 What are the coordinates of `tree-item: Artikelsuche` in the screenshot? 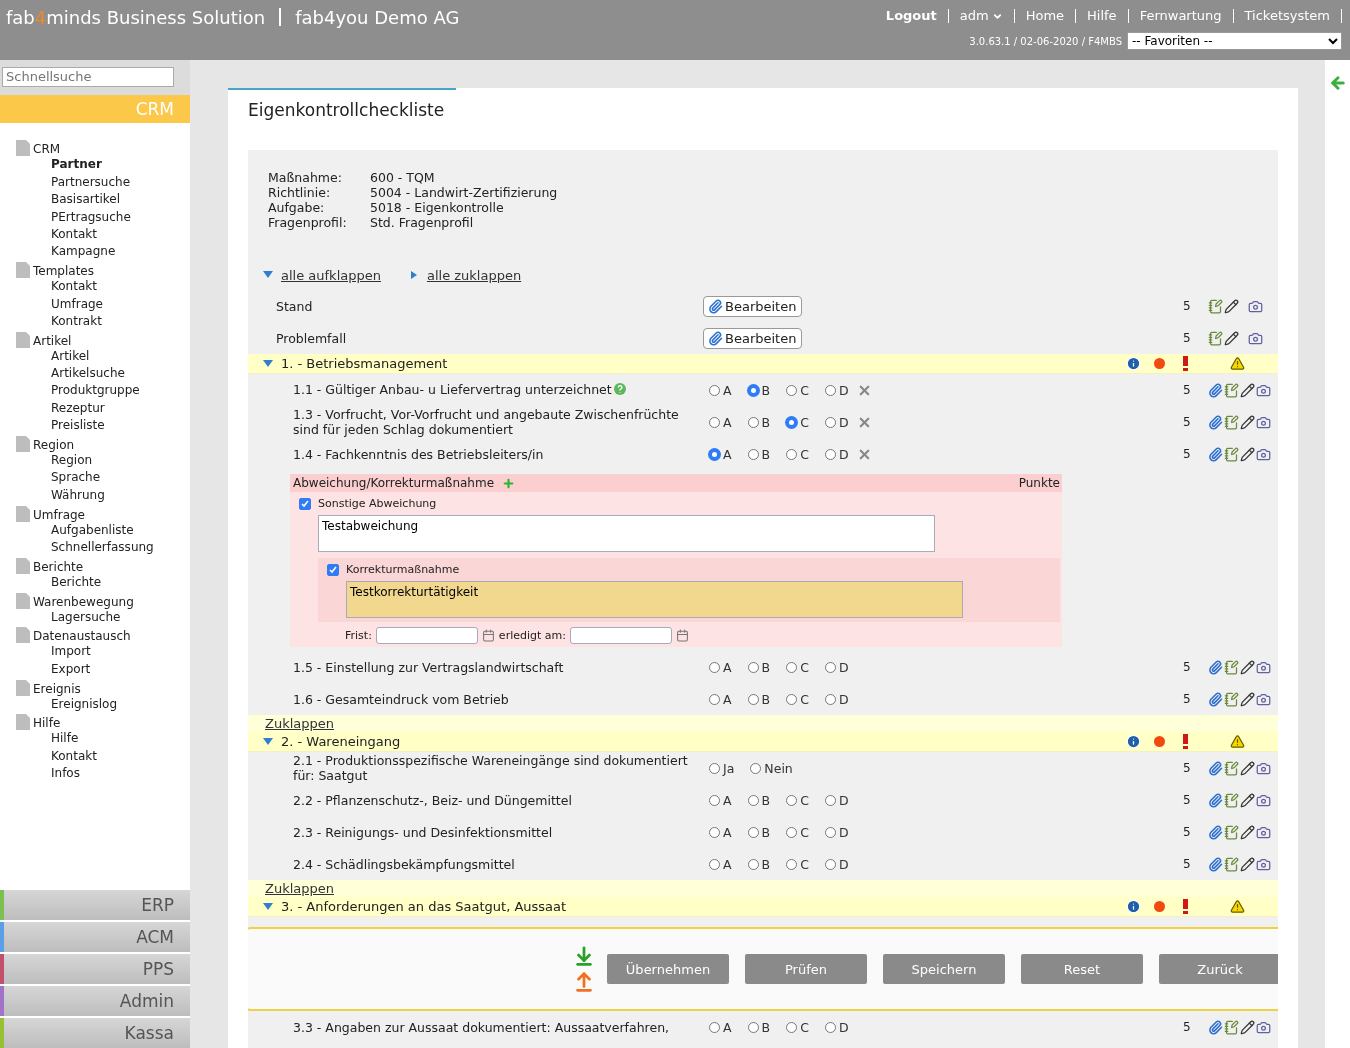 It's located at (88, 374).